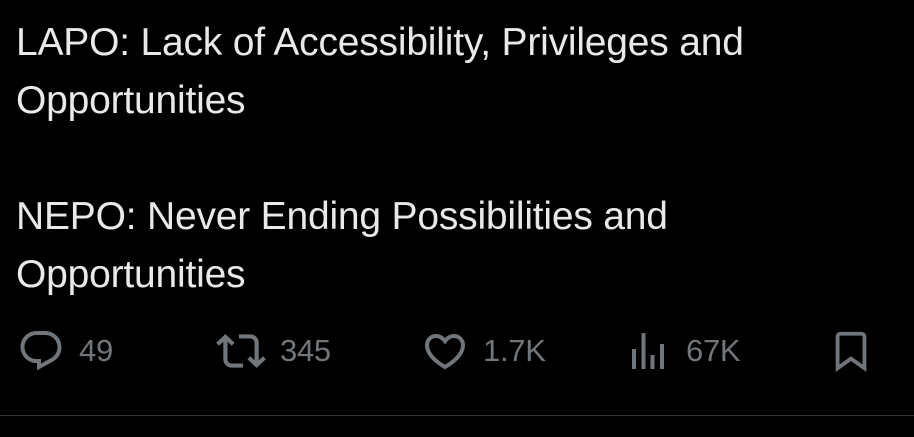  What do you see at coordinates (96, 350) in the screenshot?
I see `reply-count: 49` at bounding box center [96, 350].